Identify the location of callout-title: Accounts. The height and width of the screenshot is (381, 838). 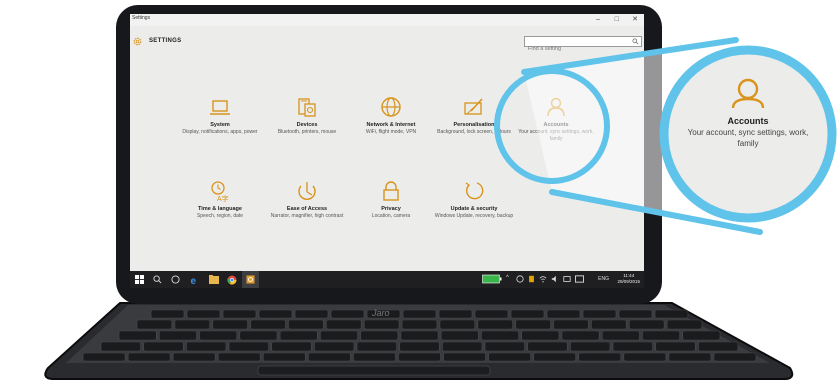
(748, 121).